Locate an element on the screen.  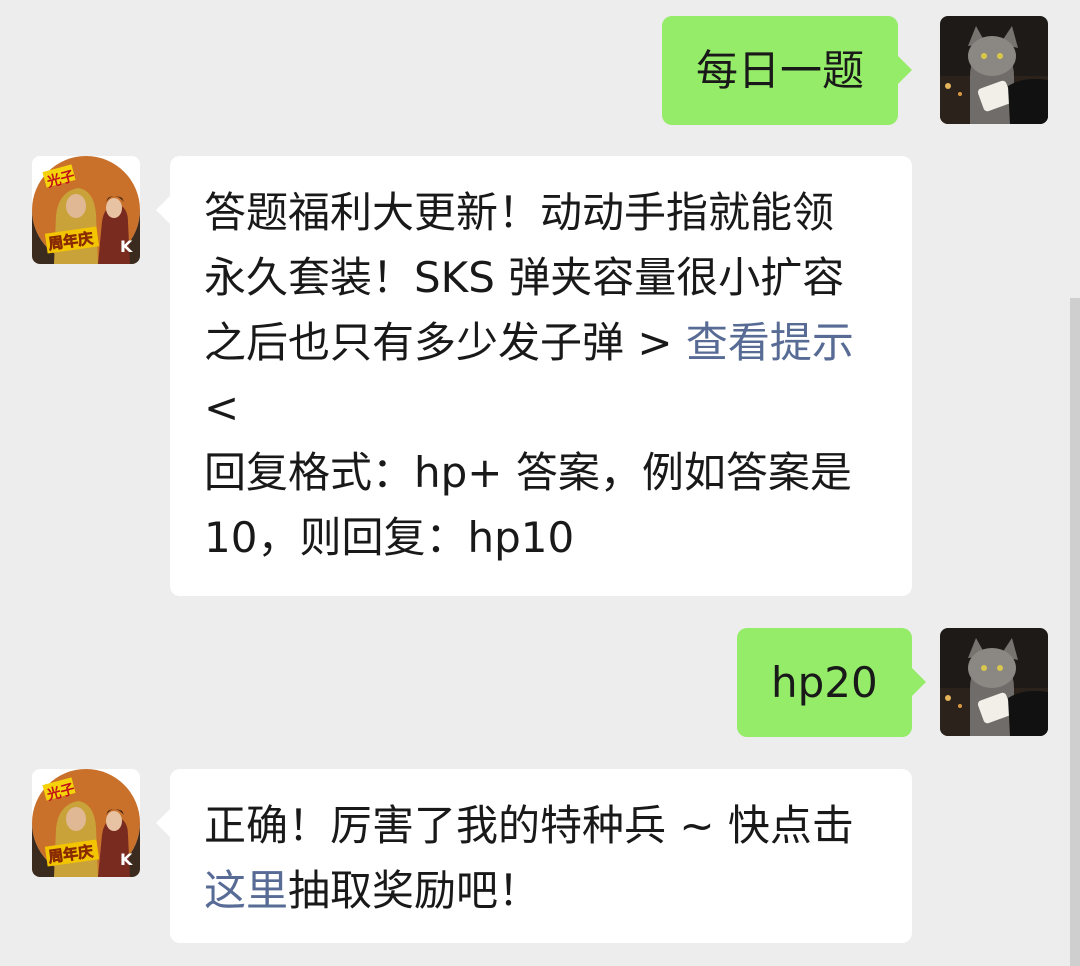
message-line: 正确！厉害了我的特种兵 ~ 快点击 is located at coordinates (529, 825).